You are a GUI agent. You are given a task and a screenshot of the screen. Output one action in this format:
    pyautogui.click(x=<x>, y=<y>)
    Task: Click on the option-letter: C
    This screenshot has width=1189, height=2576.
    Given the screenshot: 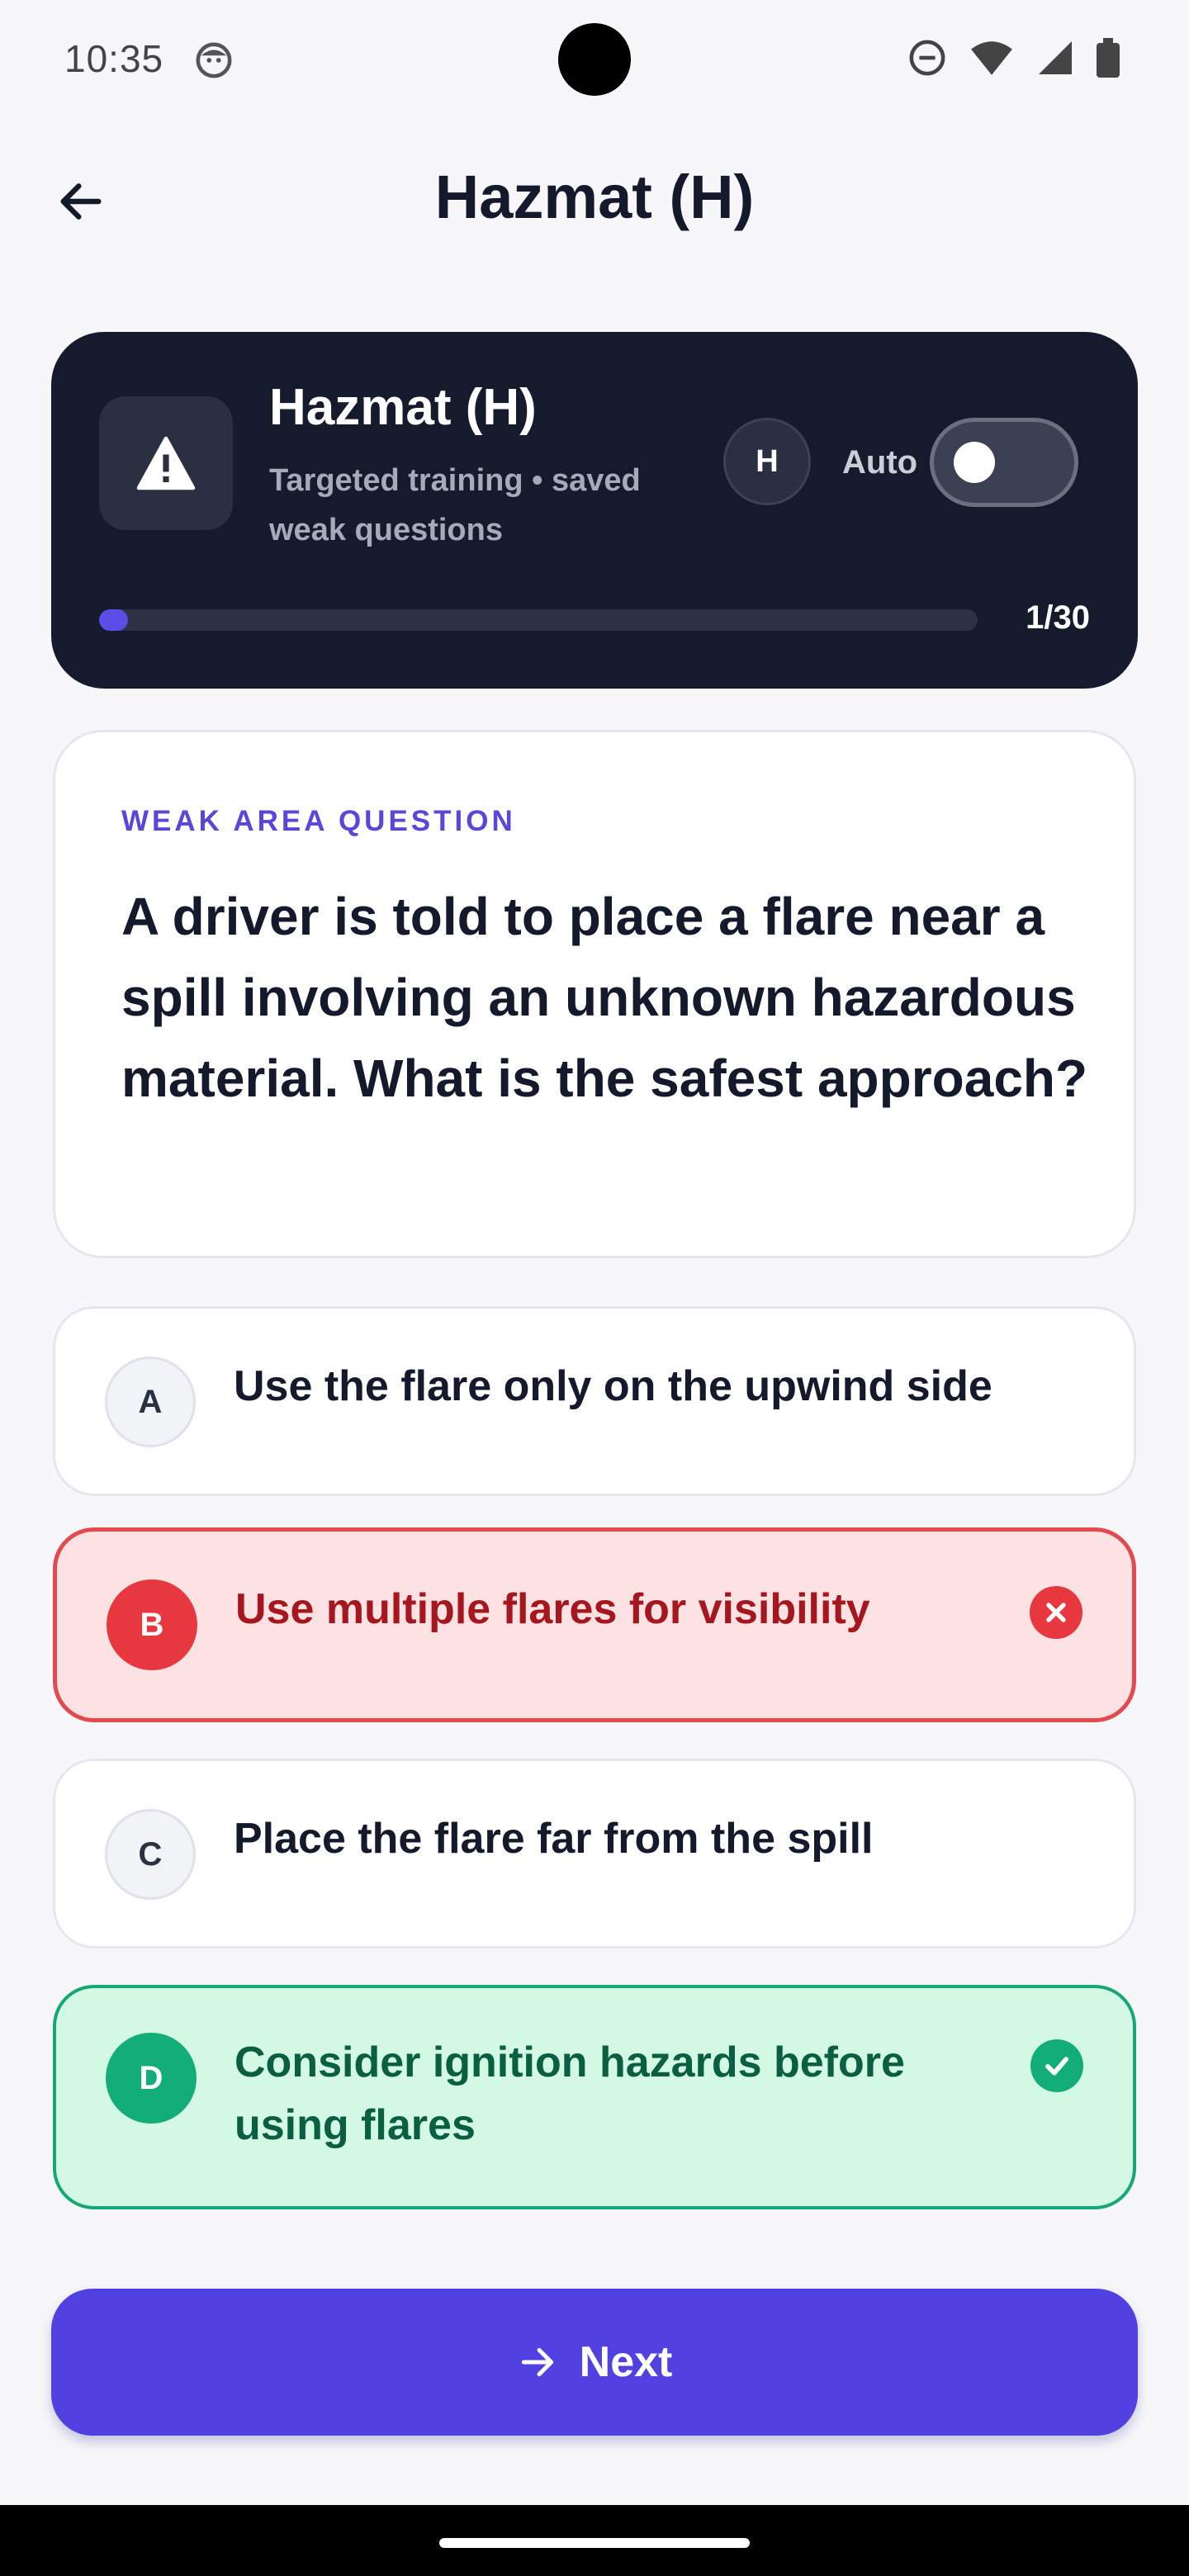 What is the action you would take?
    pyautogui.click(x=150, y=1854)
    